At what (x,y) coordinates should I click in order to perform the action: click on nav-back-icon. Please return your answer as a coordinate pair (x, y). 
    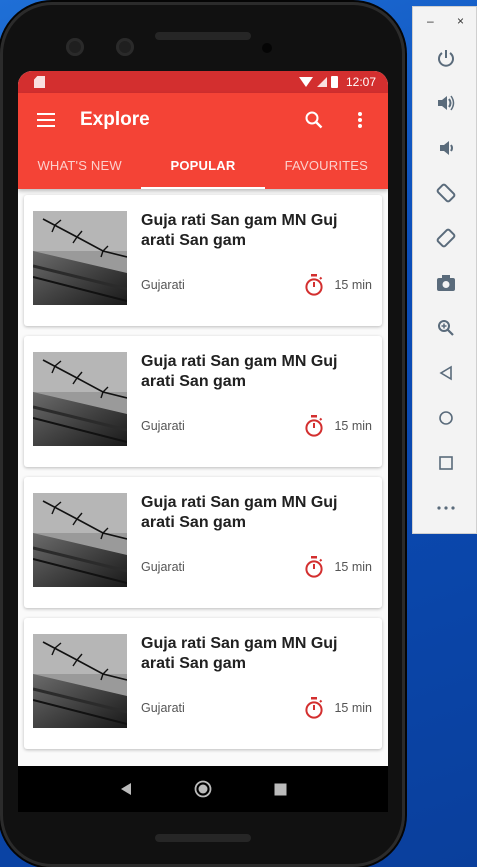
    Looking at the image, I should click on (126, 789).